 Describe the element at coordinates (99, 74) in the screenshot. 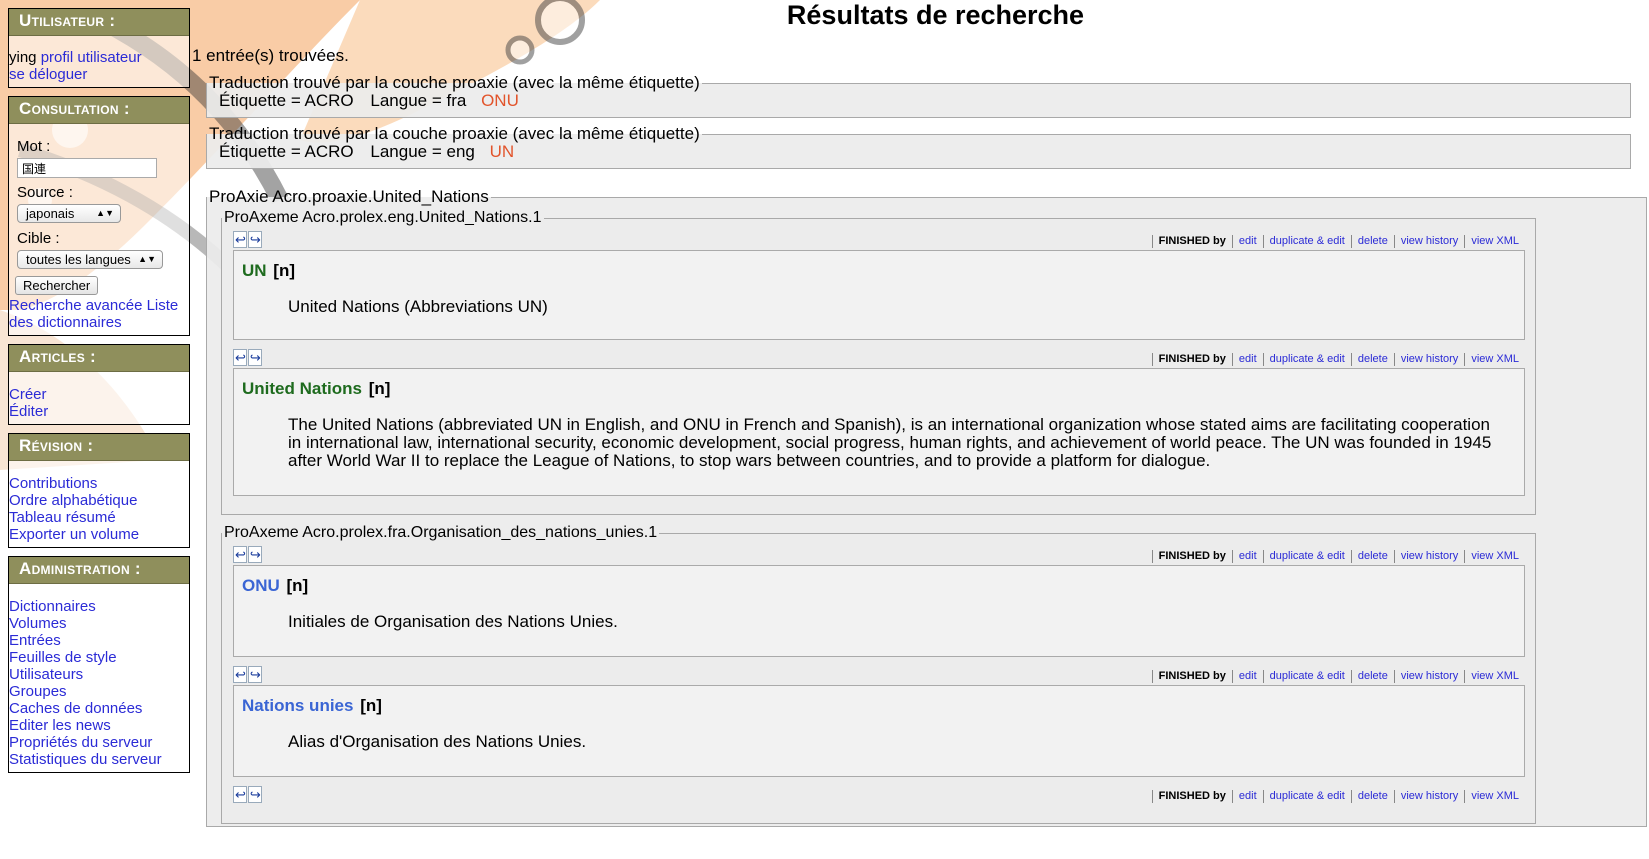

I see `logout-link: se déloguer` at that location.